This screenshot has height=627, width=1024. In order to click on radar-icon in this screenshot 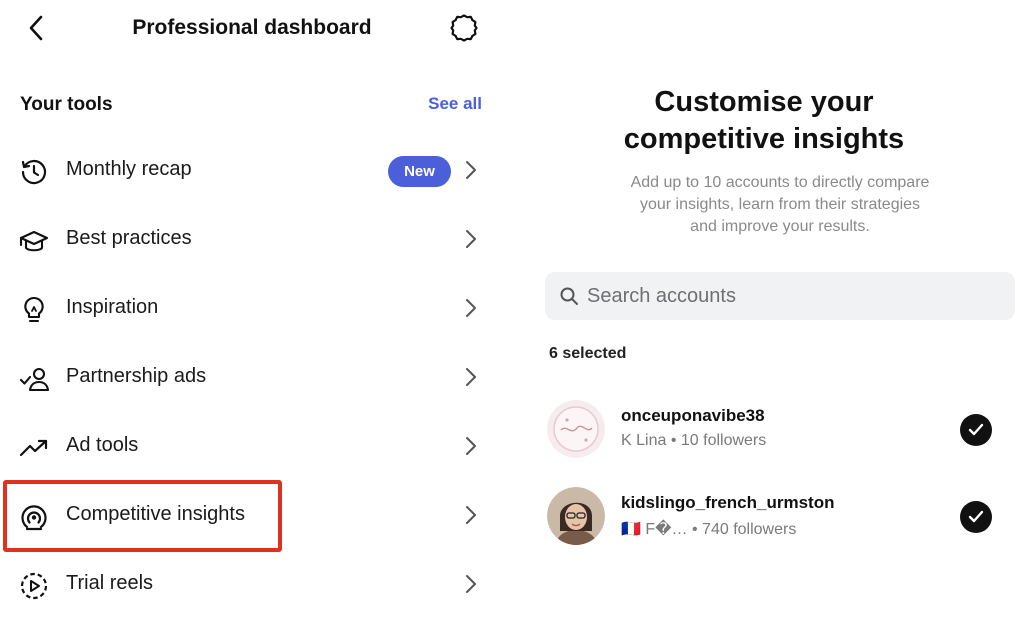, I will do `click(34, 517)`.